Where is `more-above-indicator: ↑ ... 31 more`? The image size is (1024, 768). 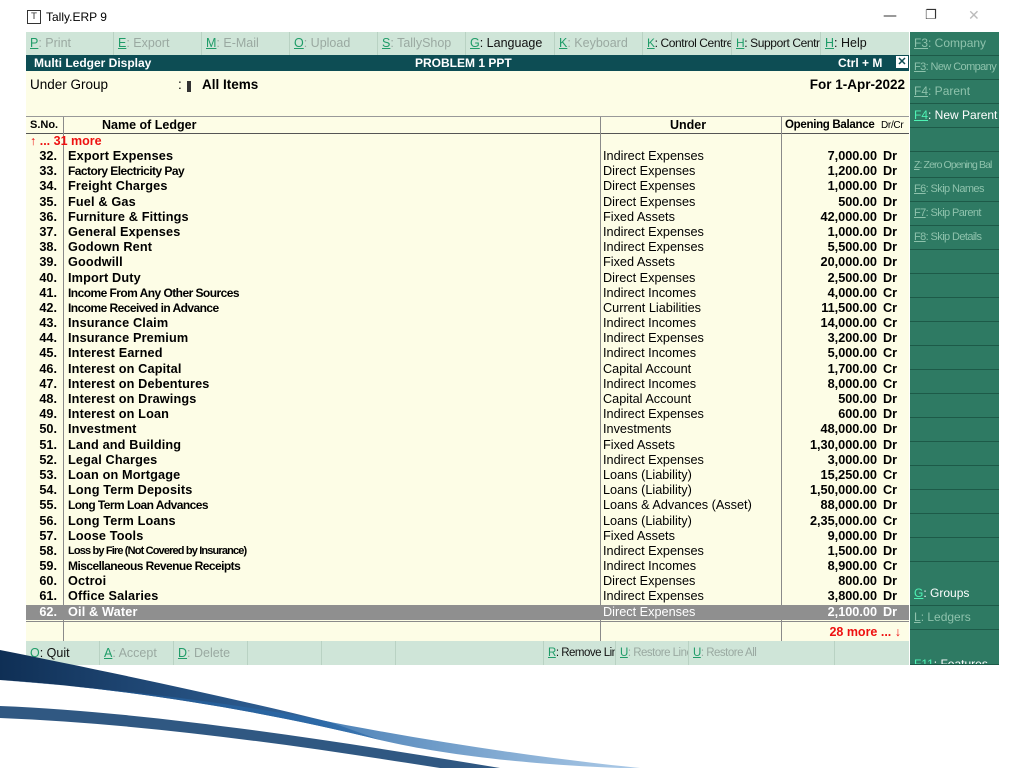 more-above-indicator: ↑ ... 31 more is located at coordinates (66, 141).